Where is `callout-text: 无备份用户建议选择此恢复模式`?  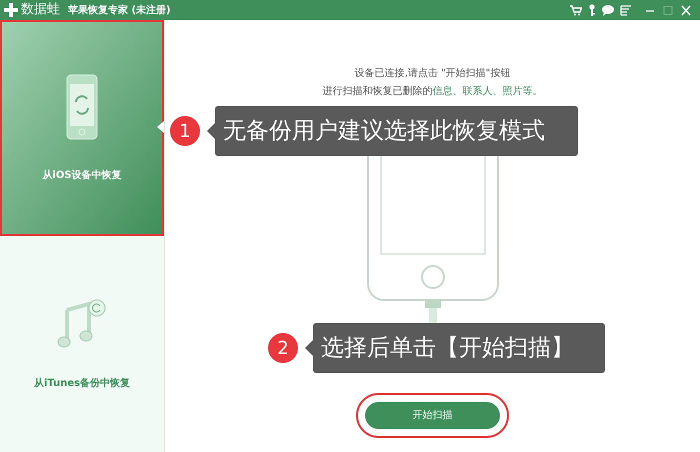 callout-text: 无备份用户建议选择此恢复模式 is located at coordinates (396, 131).